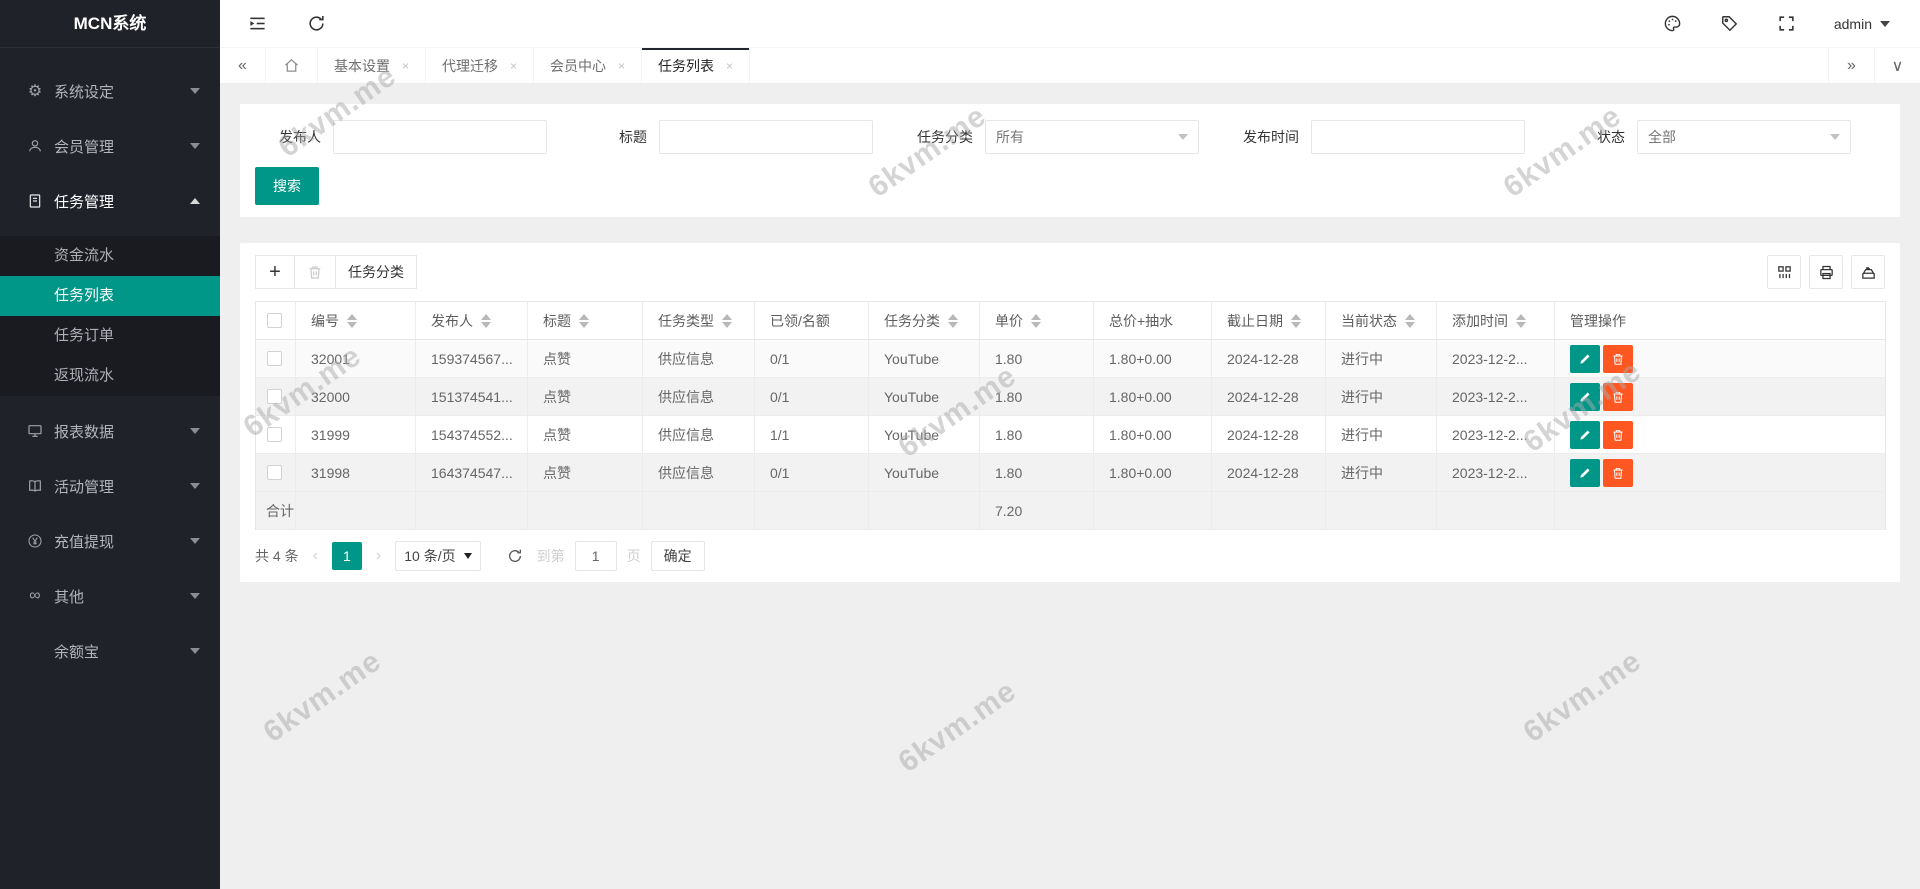  I want to click on tabs-menu-button: ∨, so click(1897, 65).